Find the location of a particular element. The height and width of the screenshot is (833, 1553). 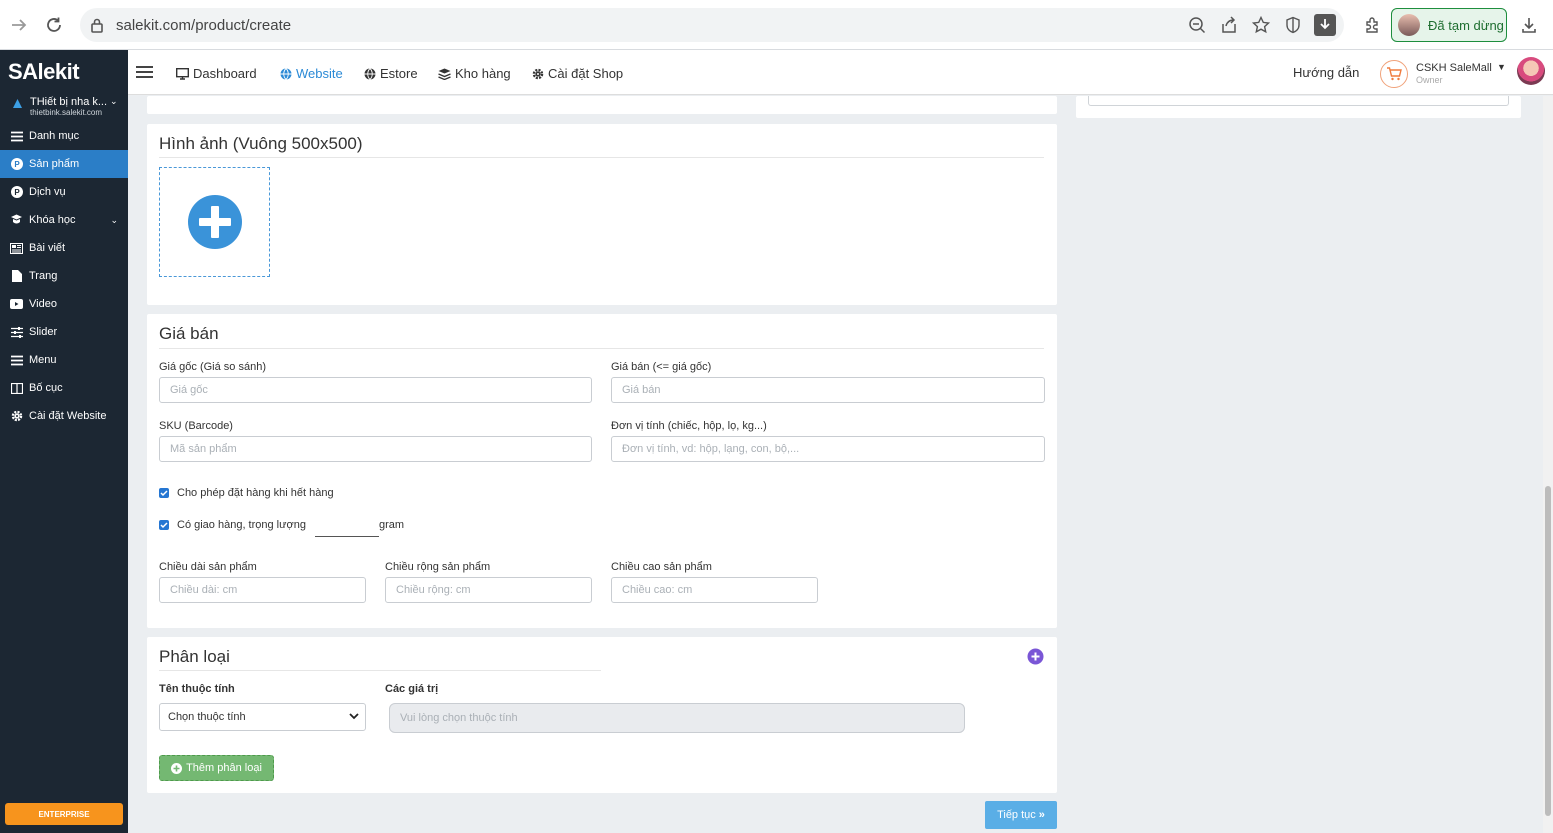

next-button: Tiếp tục » is located at coordinates (1021, 815).